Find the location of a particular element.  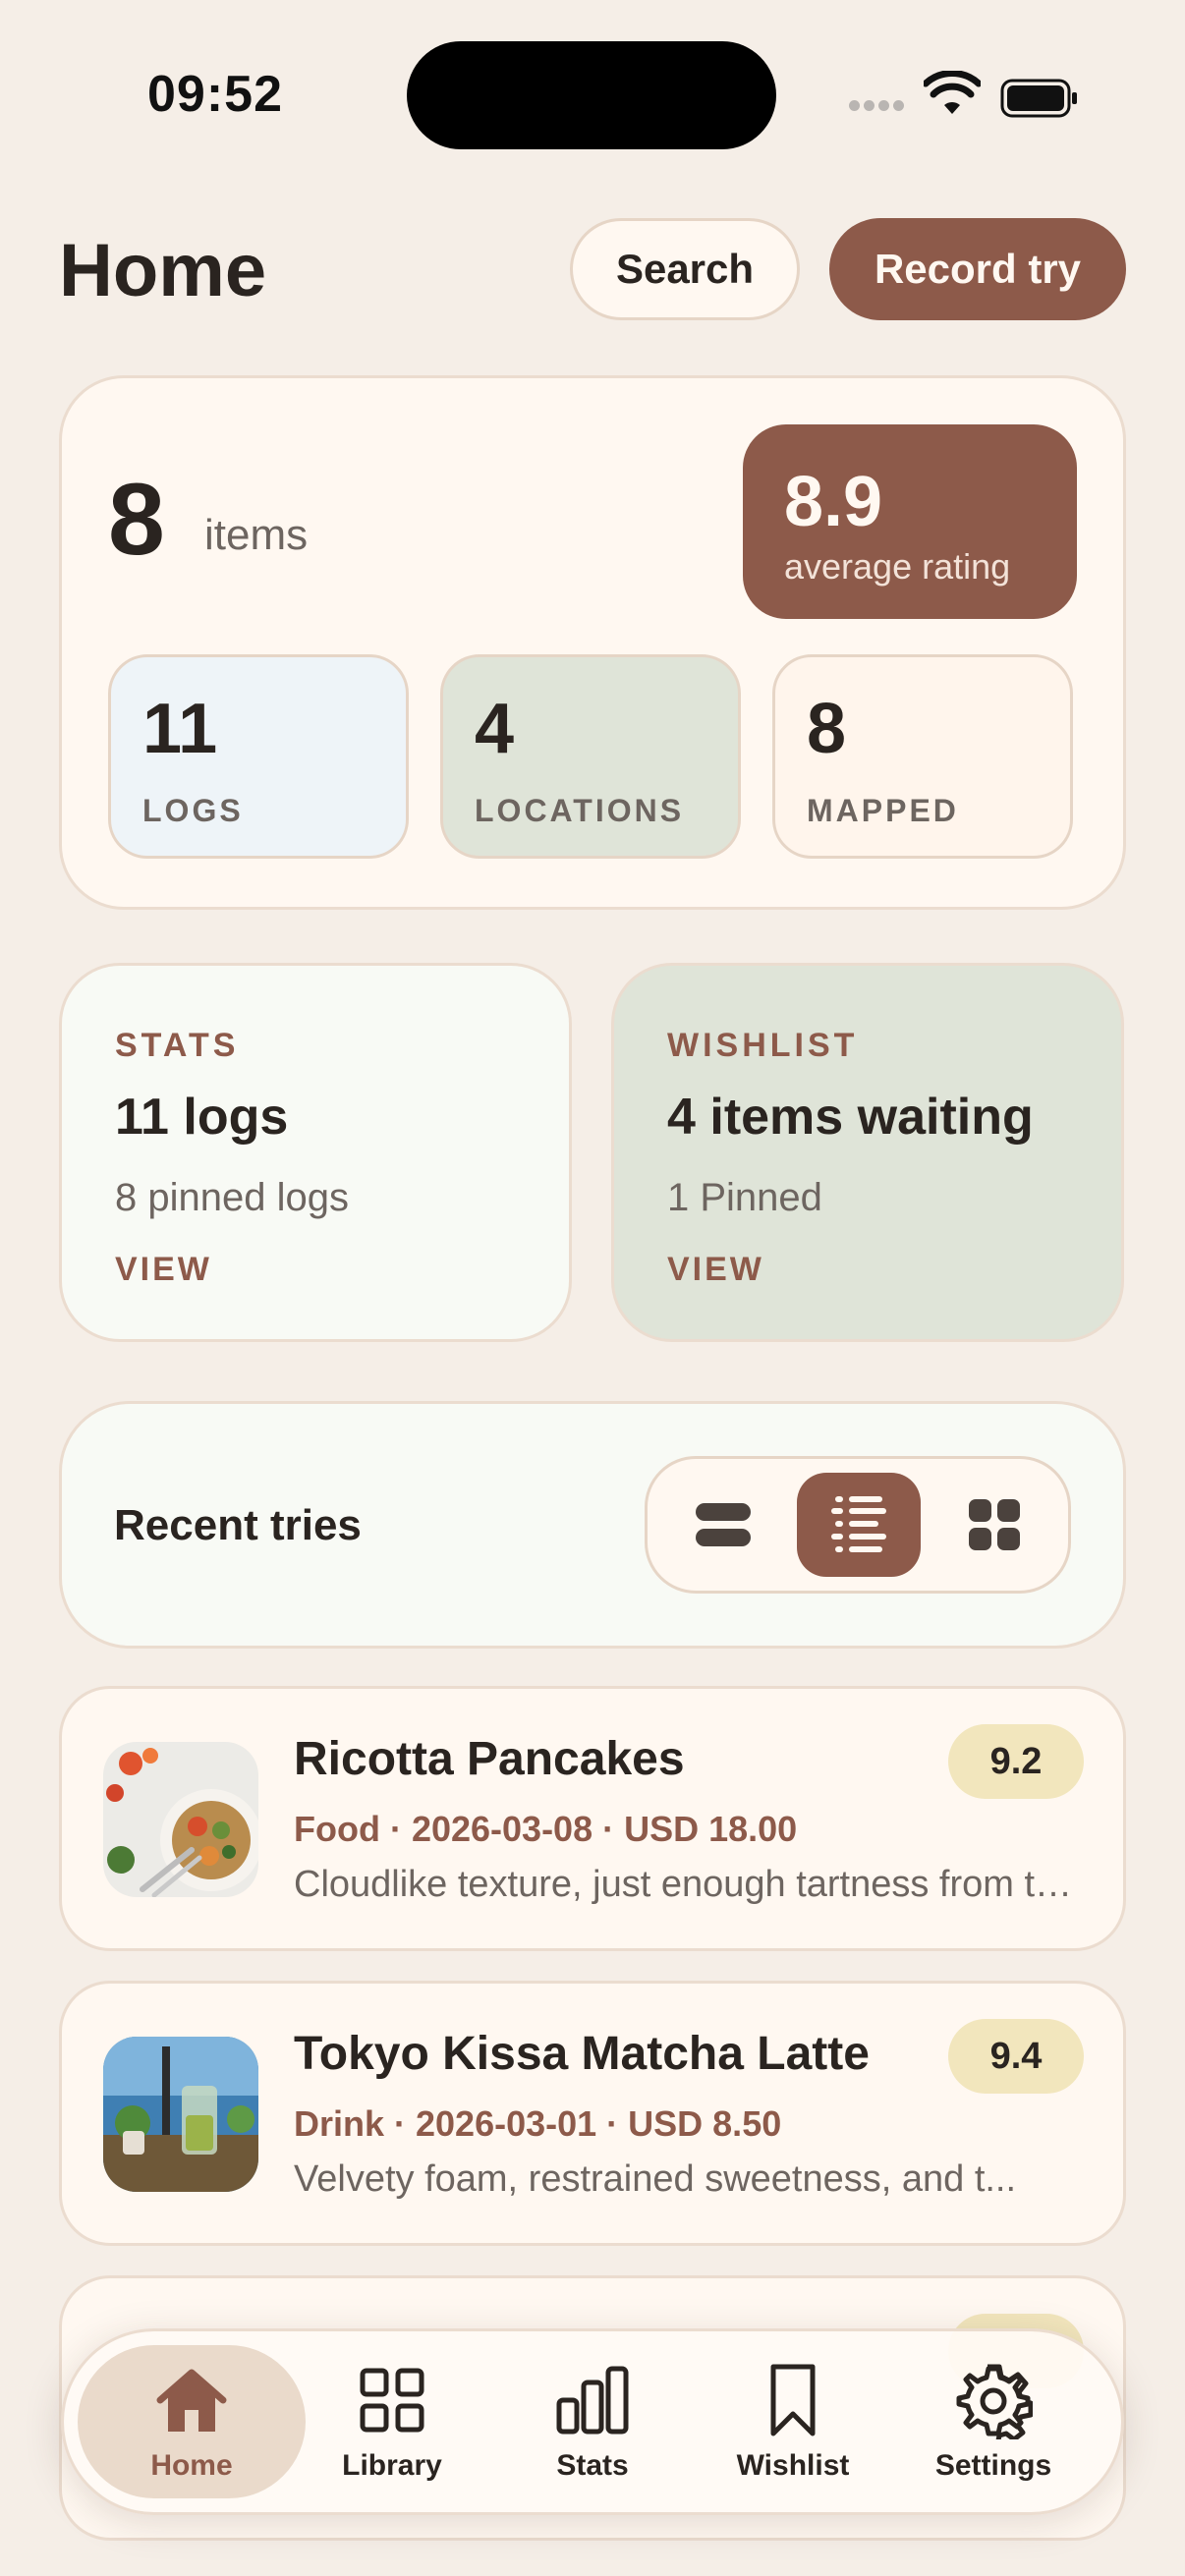

tab-home-label: Home is located at coordinates (192, 2465).